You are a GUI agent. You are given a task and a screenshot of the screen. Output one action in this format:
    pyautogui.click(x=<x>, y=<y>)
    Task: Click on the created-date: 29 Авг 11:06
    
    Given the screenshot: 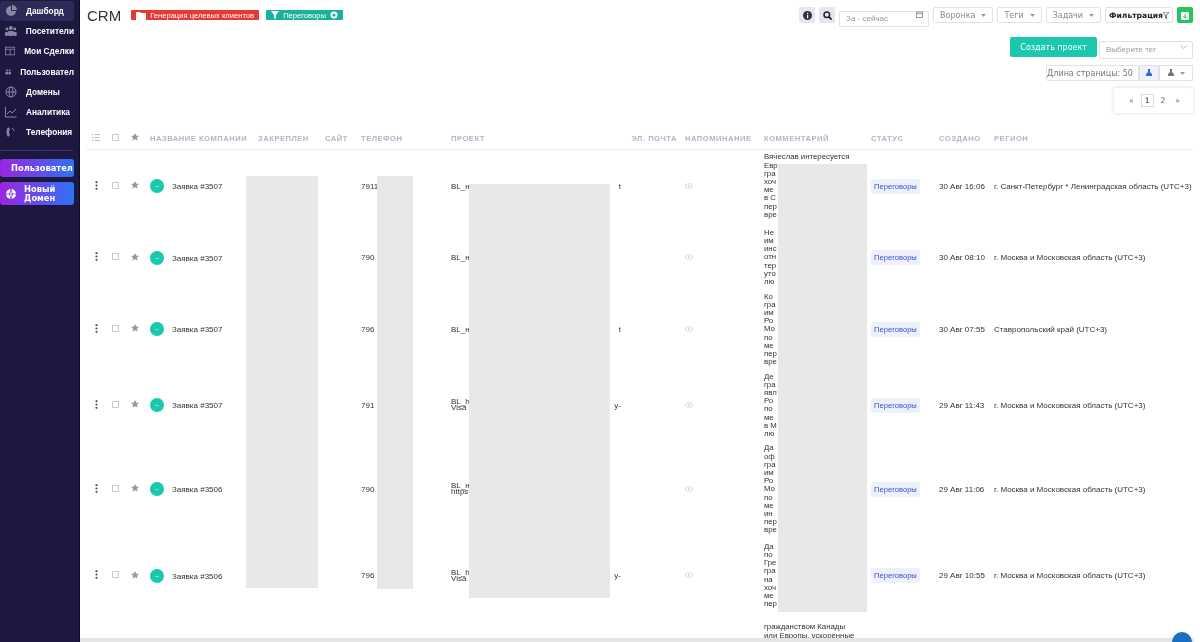 What is the action you would take?
    pyautogui.click(x=962, y=489)
    